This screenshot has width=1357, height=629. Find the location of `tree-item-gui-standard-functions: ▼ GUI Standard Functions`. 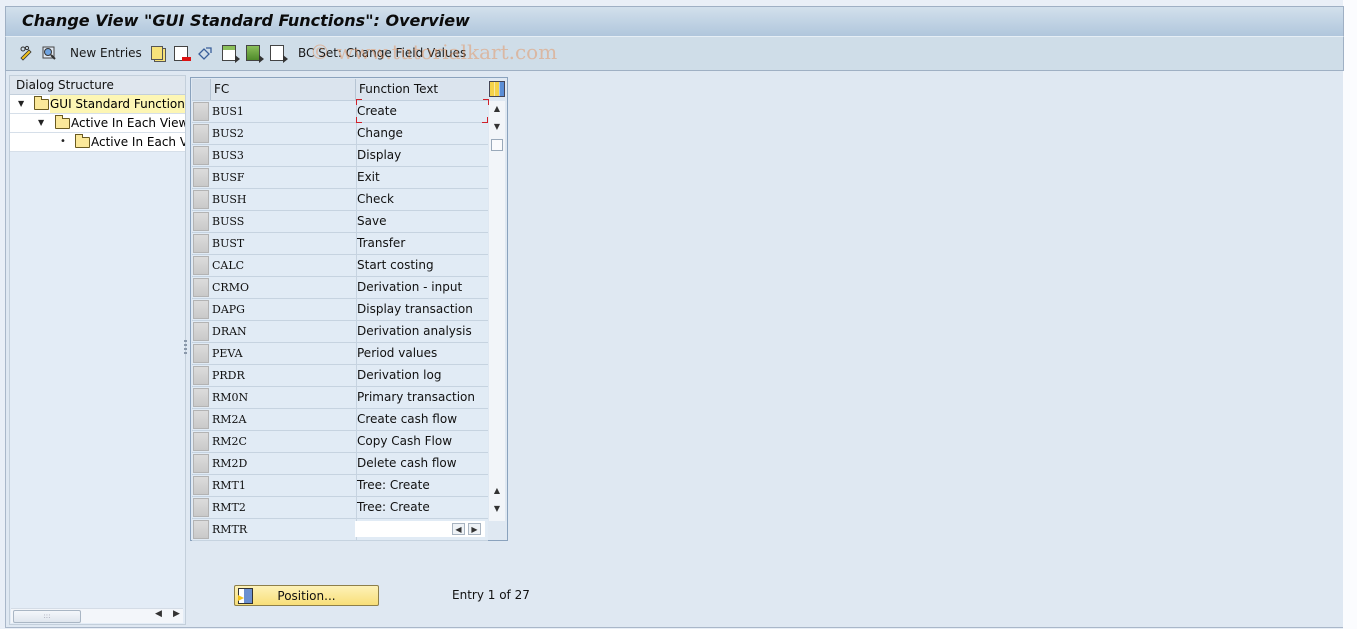

tree-item-gui-standard-functions: ▼ GUI Standard Functions is located at coordinates (97, 104).